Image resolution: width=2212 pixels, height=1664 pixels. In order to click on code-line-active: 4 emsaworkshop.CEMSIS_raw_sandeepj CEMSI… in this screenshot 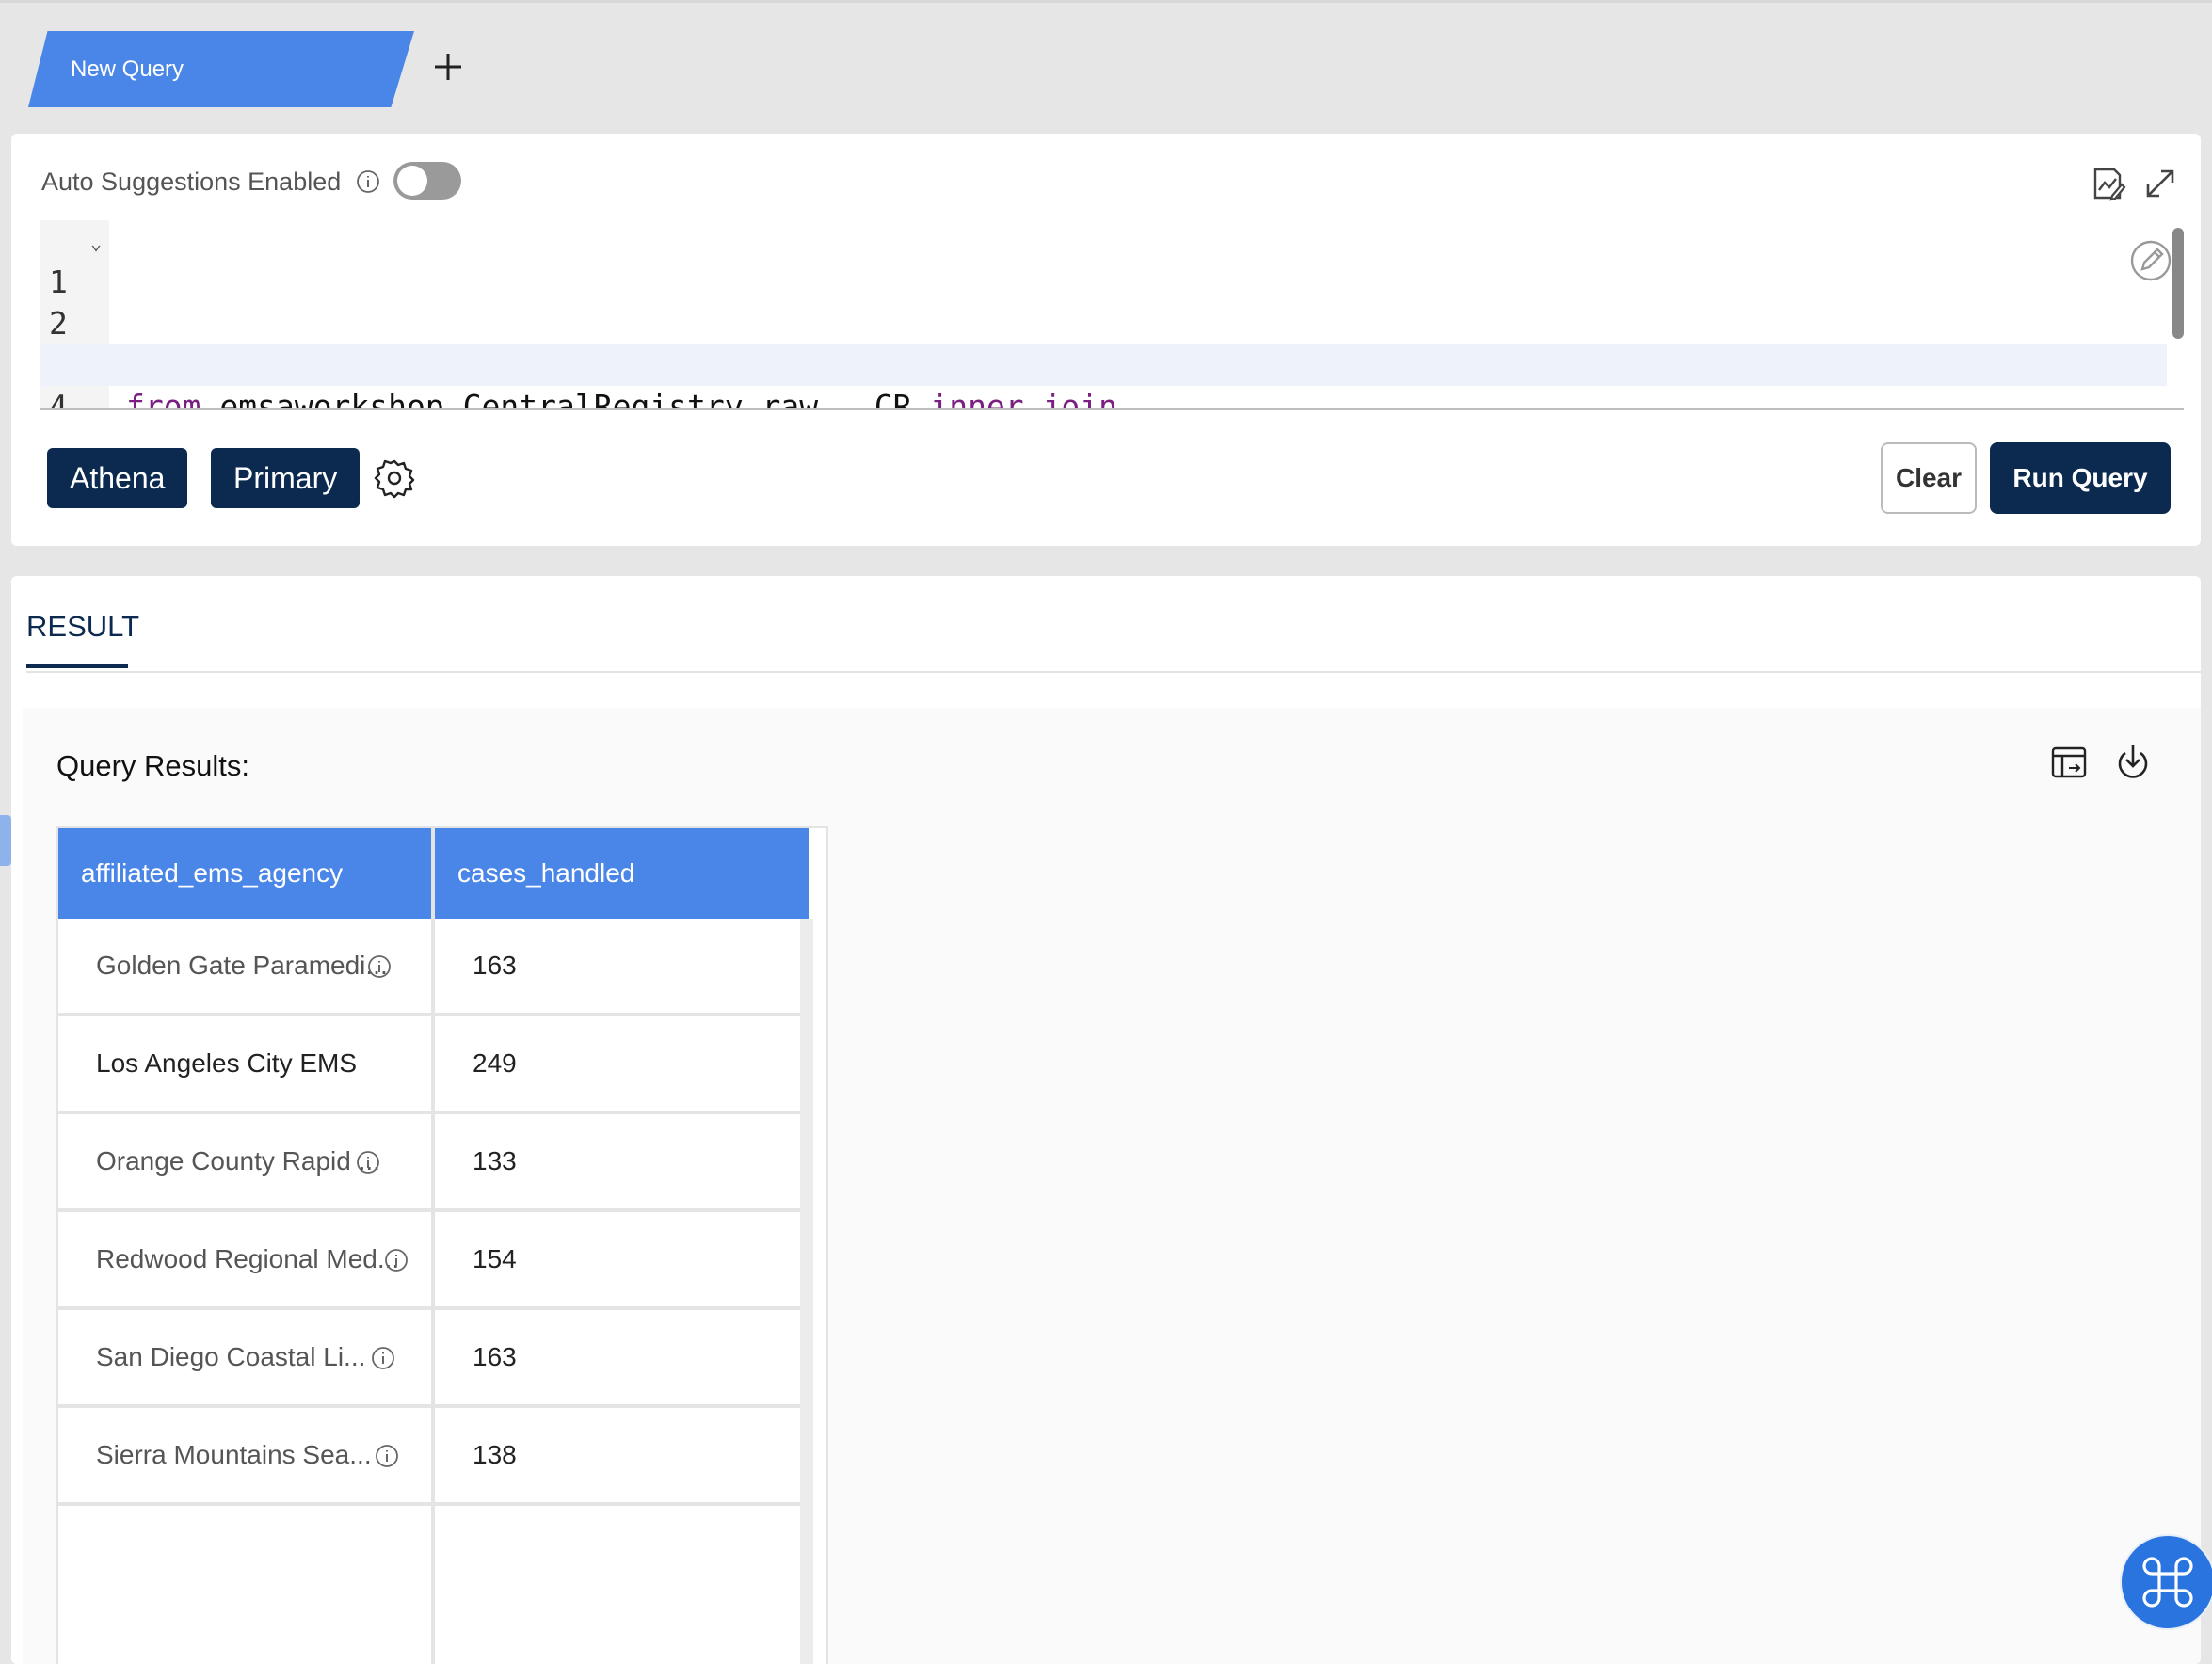, I will do `click(1103, 376)`.